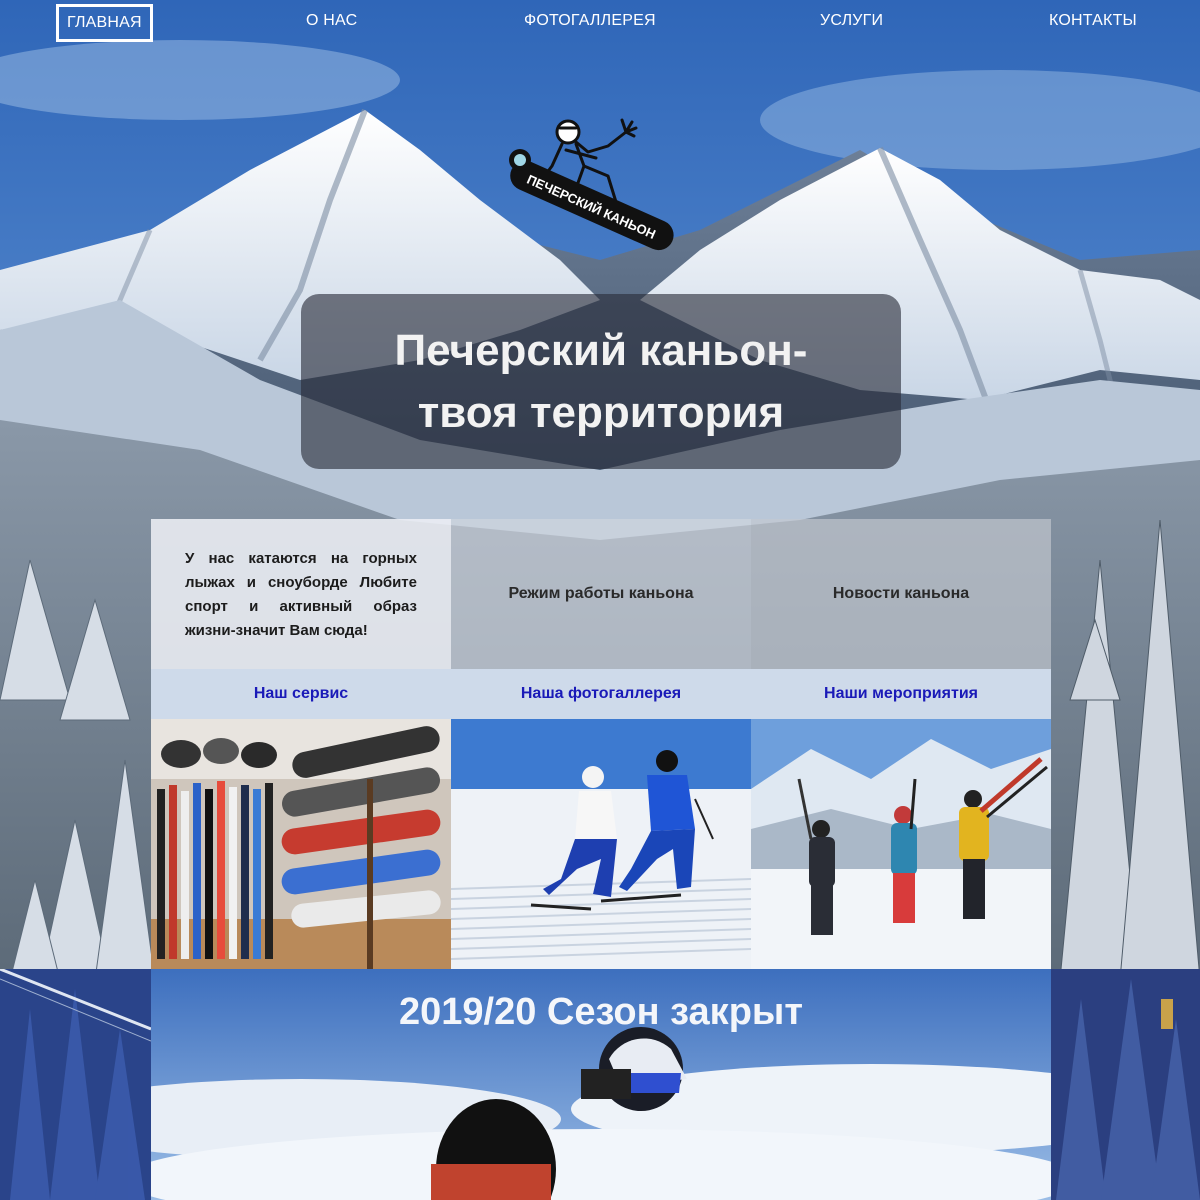  Describe the element at coordinates (901, 844) in the screenshot. I see `events-photo` at that location.